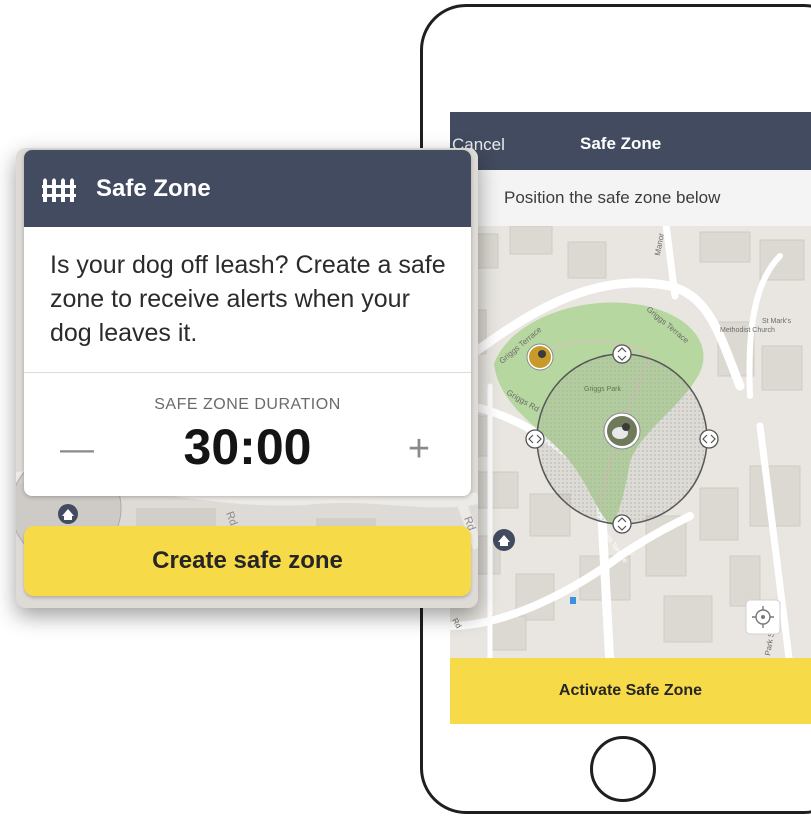 This screenshot has height=821, width=811. Describe the element at coordinates (622, 354) in the screenshot. I see `resize-handle-top` at that location.